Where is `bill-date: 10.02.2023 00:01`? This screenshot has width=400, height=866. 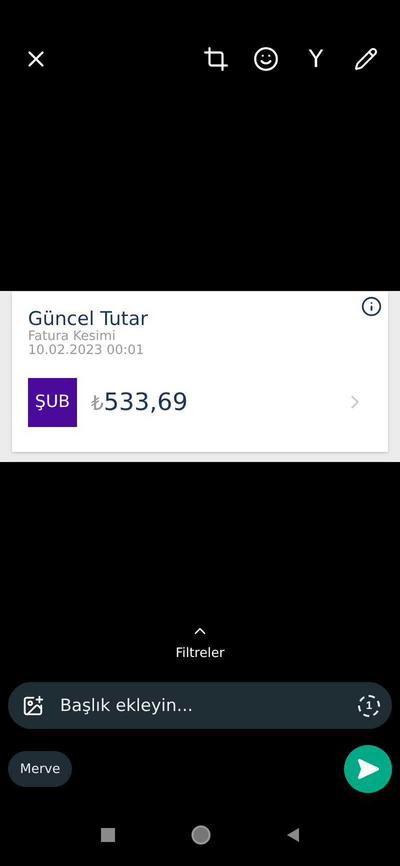
bill-date: 10.02.2023 00:01 is located at coordinates (87, 351).